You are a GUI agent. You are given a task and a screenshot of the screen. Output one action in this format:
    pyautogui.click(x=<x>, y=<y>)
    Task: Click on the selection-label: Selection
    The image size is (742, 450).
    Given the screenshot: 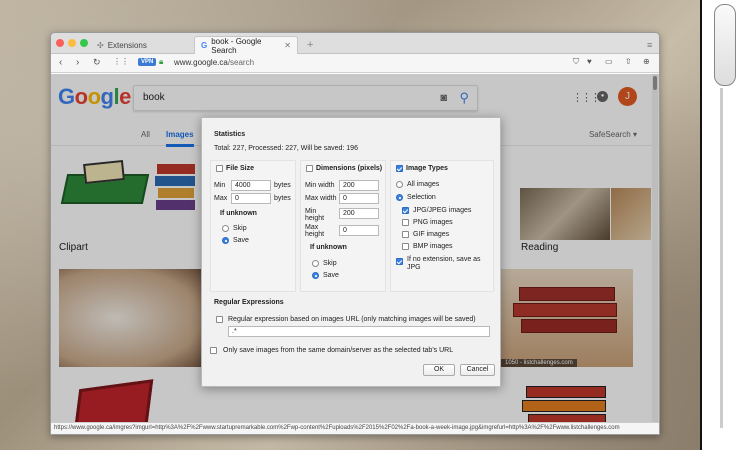 What is the action you would take?
    pyautogui.click(x=421, y=197)
    